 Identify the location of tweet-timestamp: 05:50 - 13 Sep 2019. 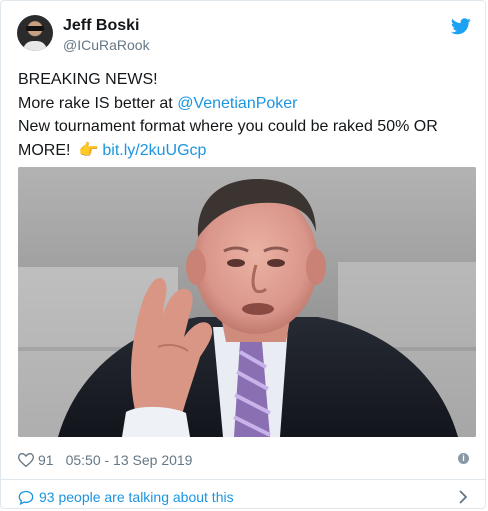
(129, 460).